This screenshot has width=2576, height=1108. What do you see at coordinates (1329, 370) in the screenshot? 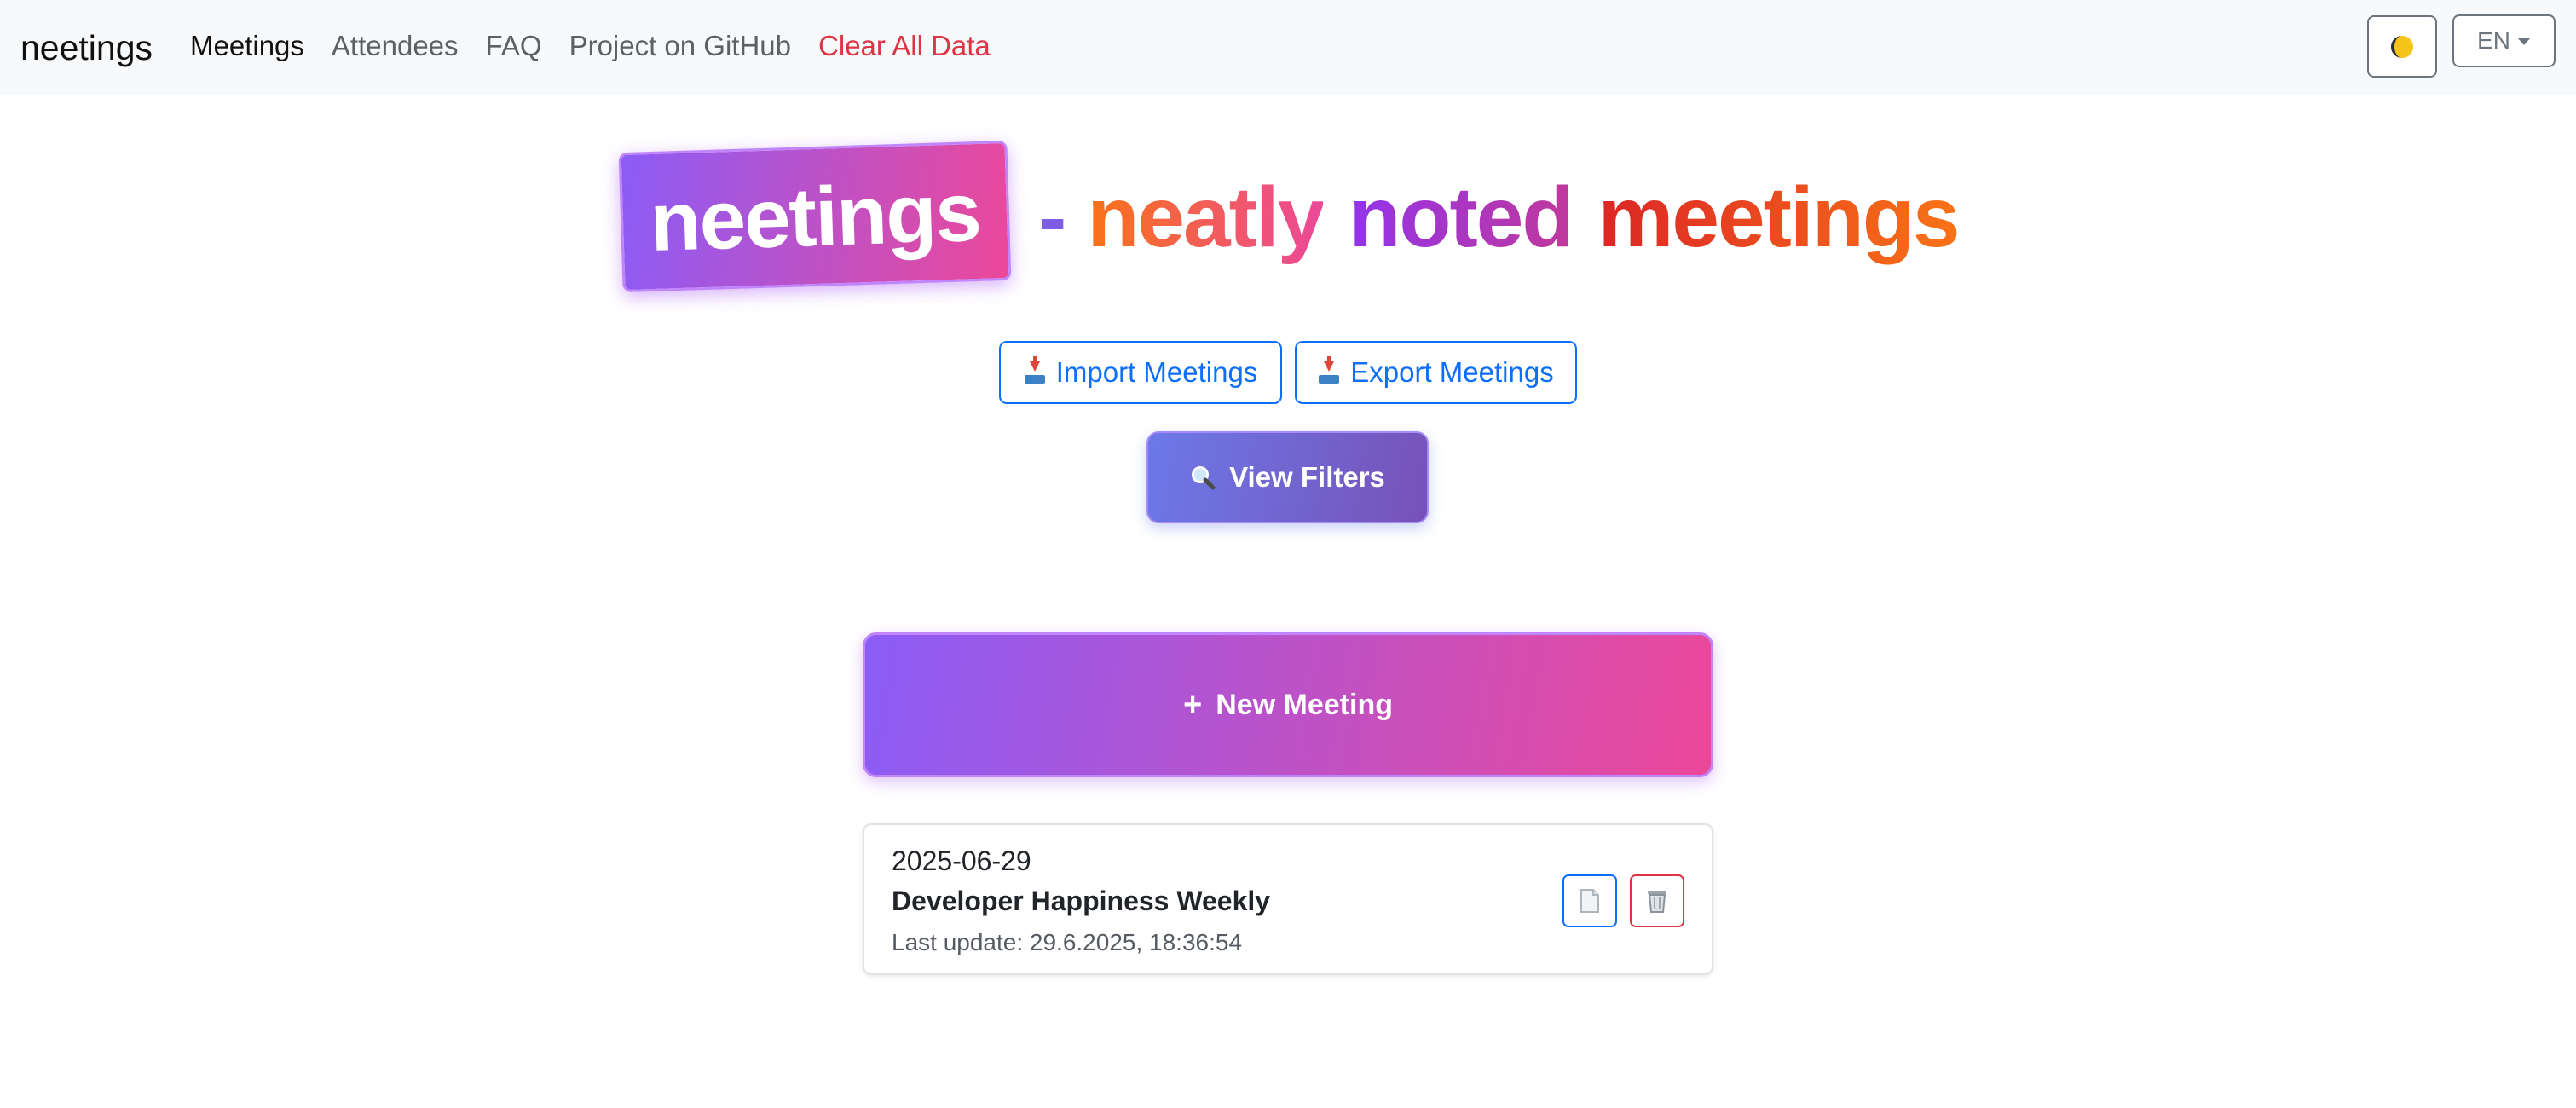
I see `outbox-tray-icon` at bounding box center [1329, 370].